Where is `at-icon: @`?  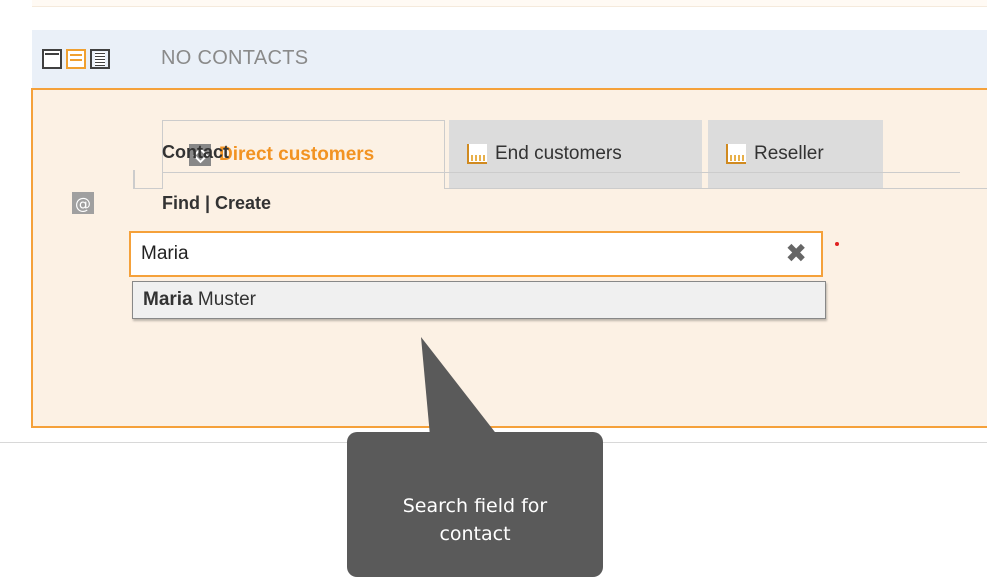 at-icon: @ is located at coordinates (83, 203).